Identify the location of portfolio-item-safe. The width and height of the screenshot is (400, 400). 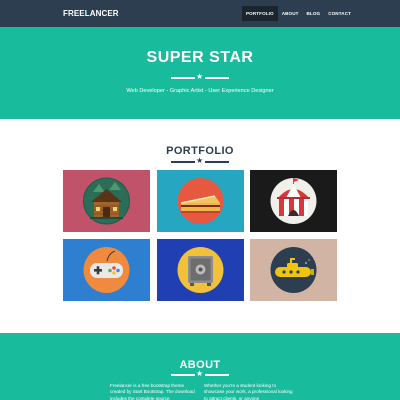
(200, 270).